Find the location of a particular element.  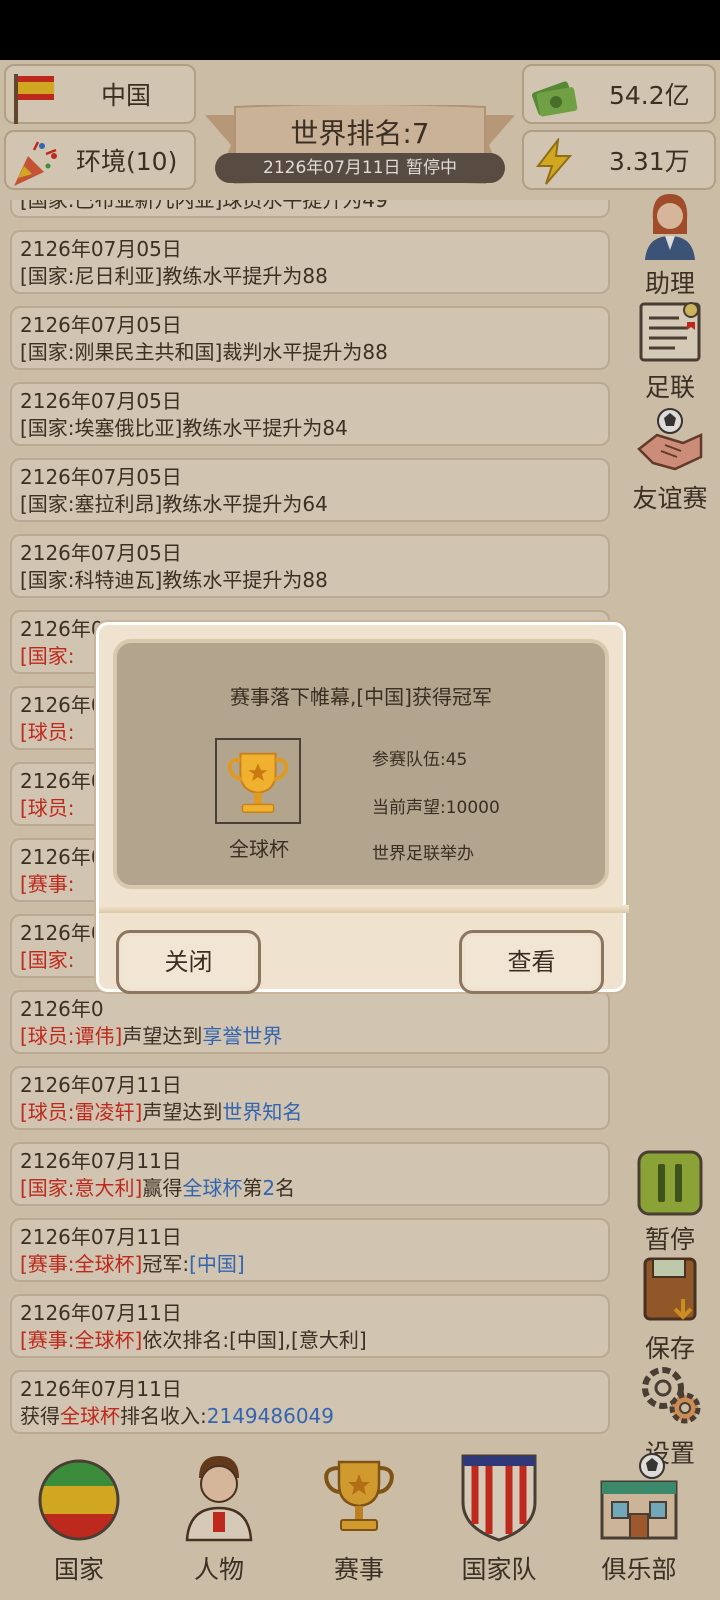

trophy-icon is located at coordinates (258, 782).